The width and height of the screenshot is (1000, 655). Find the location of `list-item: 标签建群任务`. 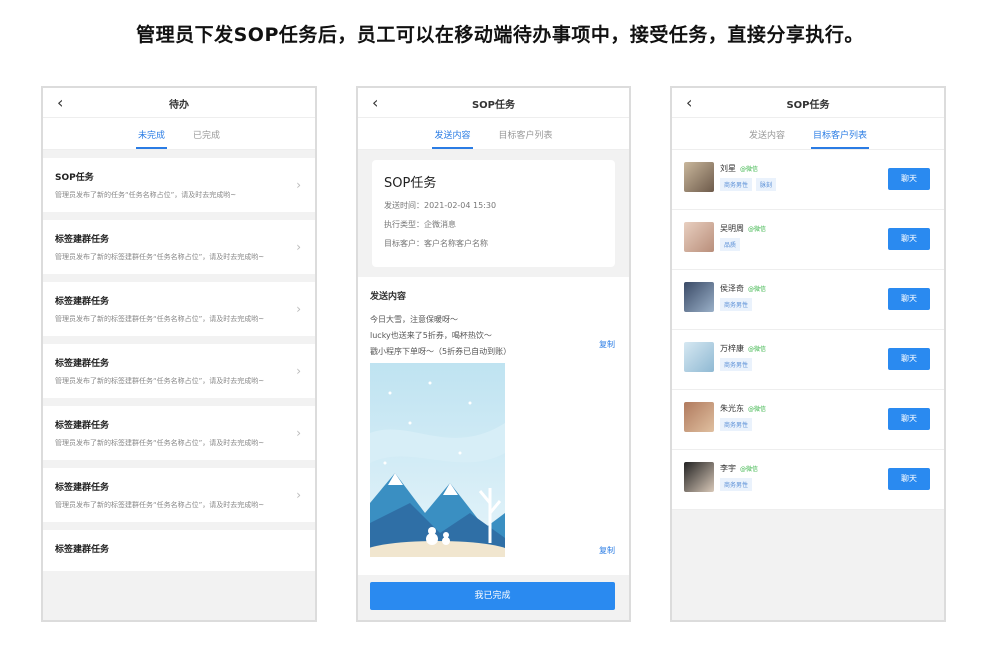

list-item: 标签建群任务 is located at coordinates (179, 550).